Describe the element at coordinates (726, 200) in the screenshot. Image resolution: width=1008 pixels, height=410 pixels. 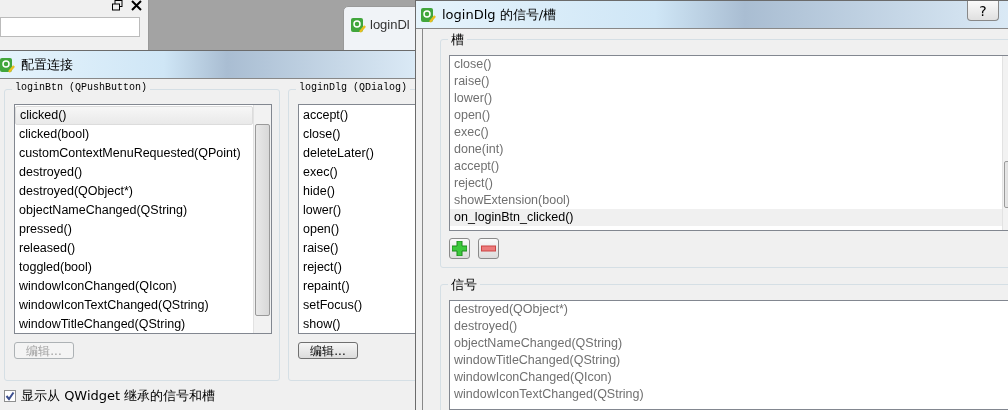
I see `list-item: showExtension(bool)` at that location.